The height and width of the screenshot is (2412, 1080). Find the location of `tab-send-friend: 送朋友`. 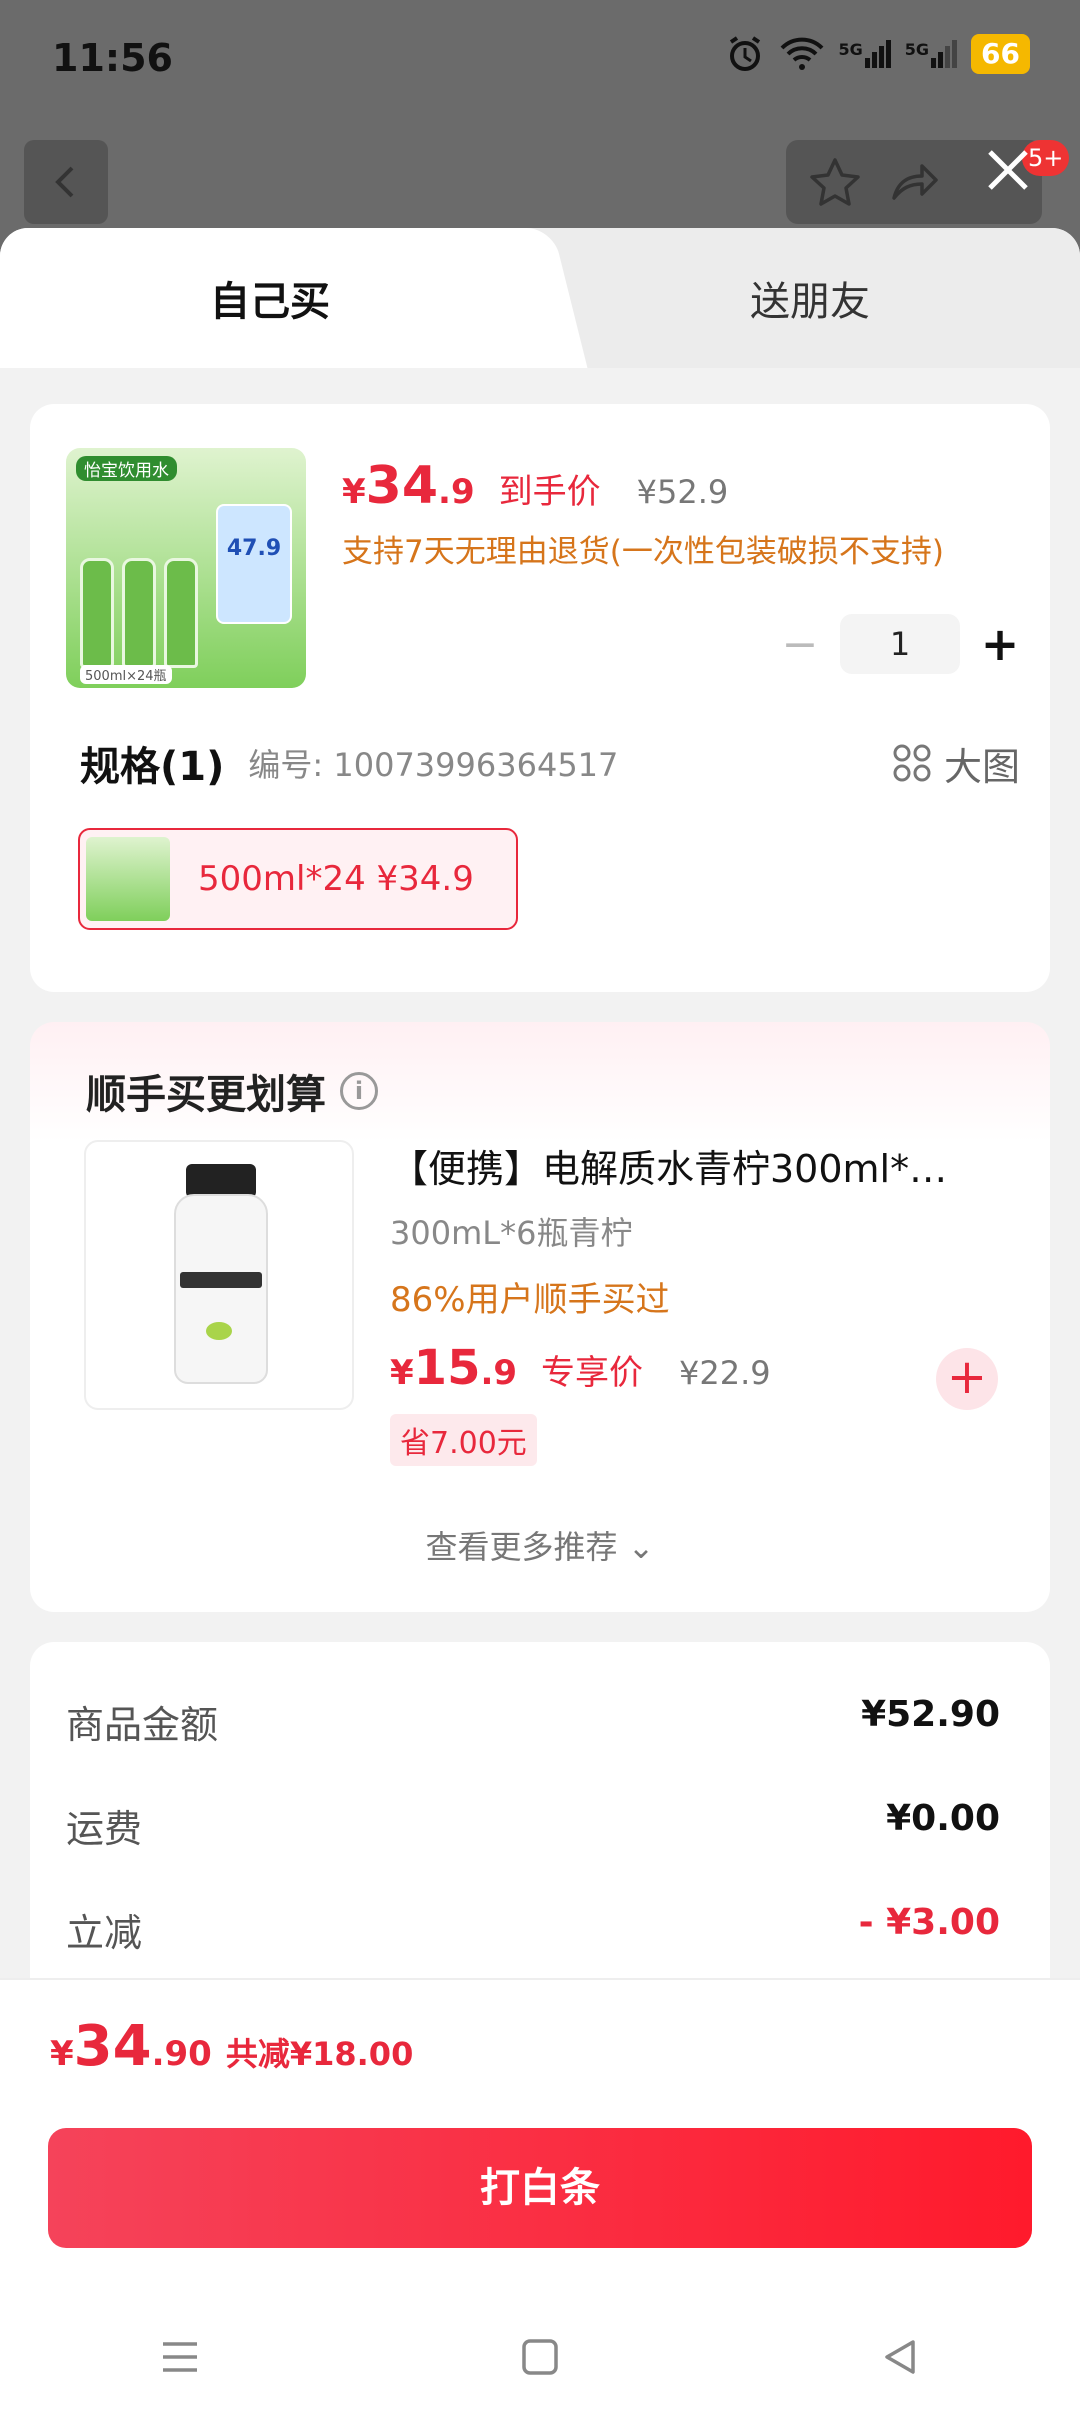

tab-send-friend: 送朋友 is located at coordinates (810, 298).